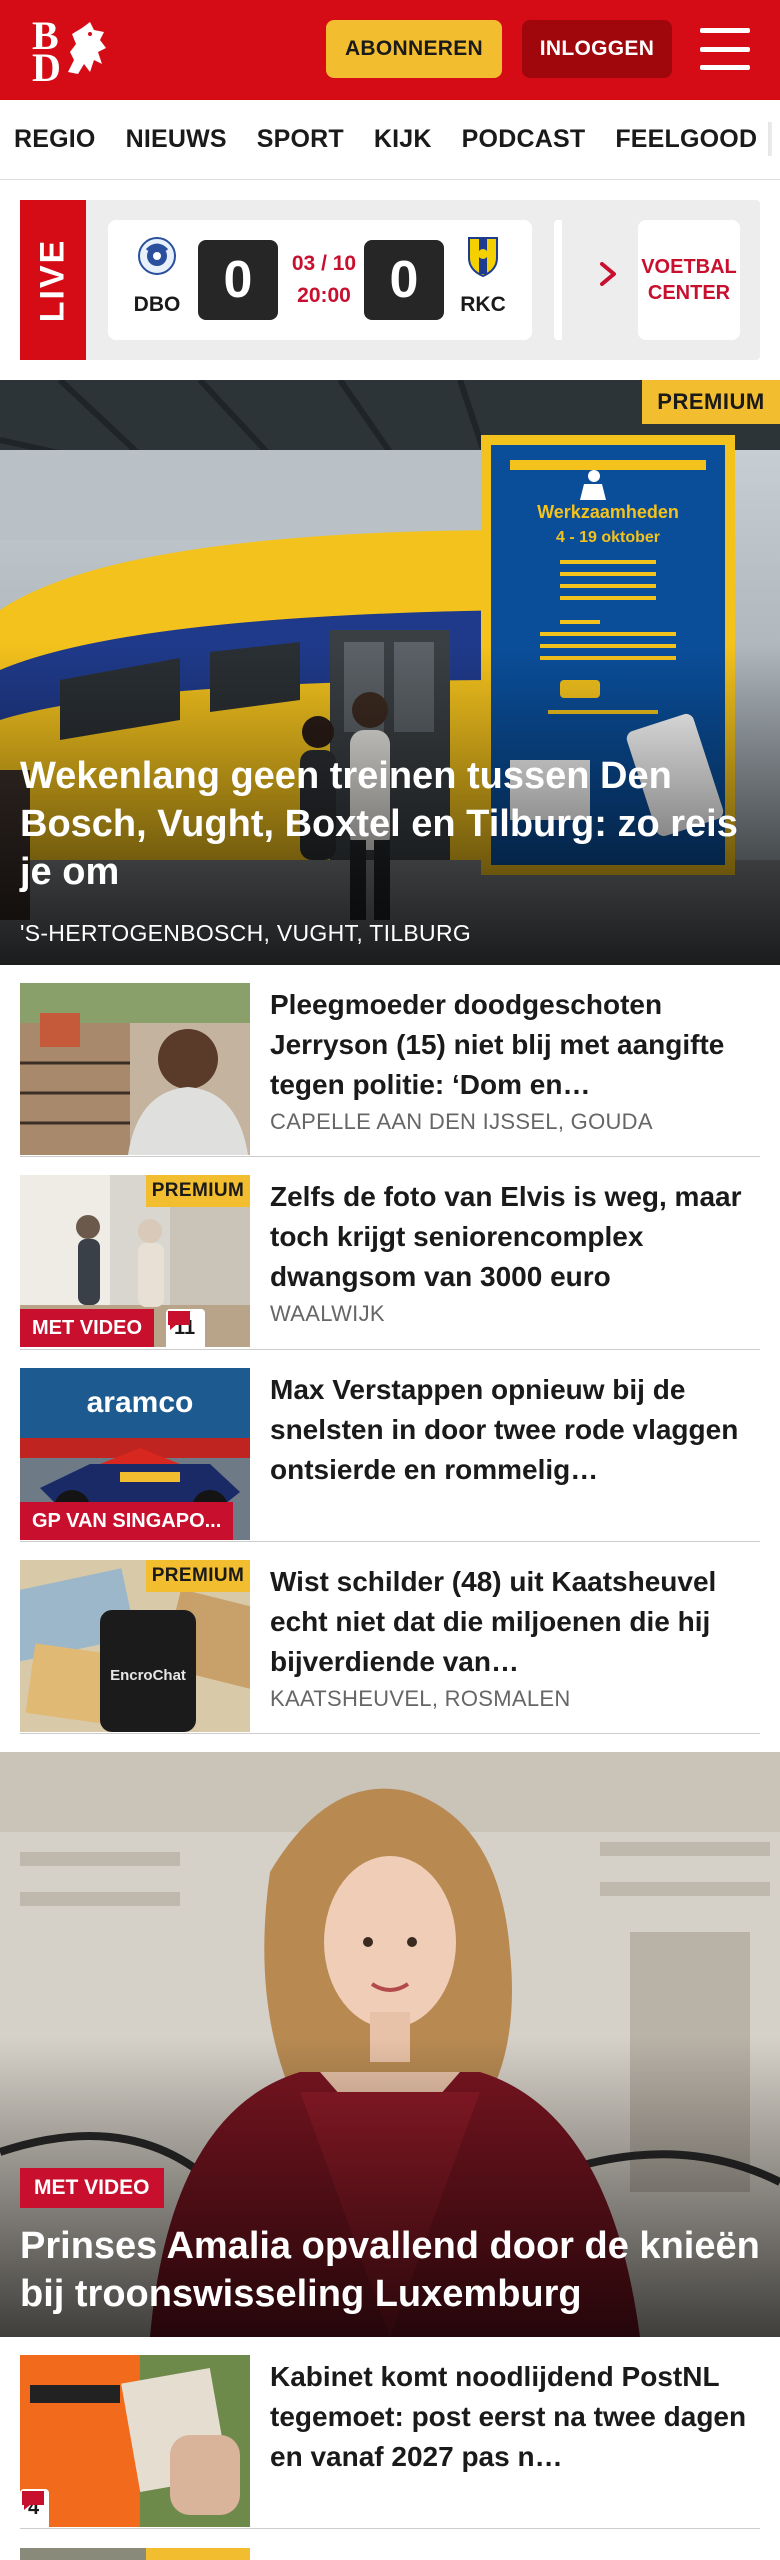 The height and width of the screenshot is (2560, 780). Describe the element at coordinates (558, 280) in the screenshot. I see `next-match-card-edge` at that location.